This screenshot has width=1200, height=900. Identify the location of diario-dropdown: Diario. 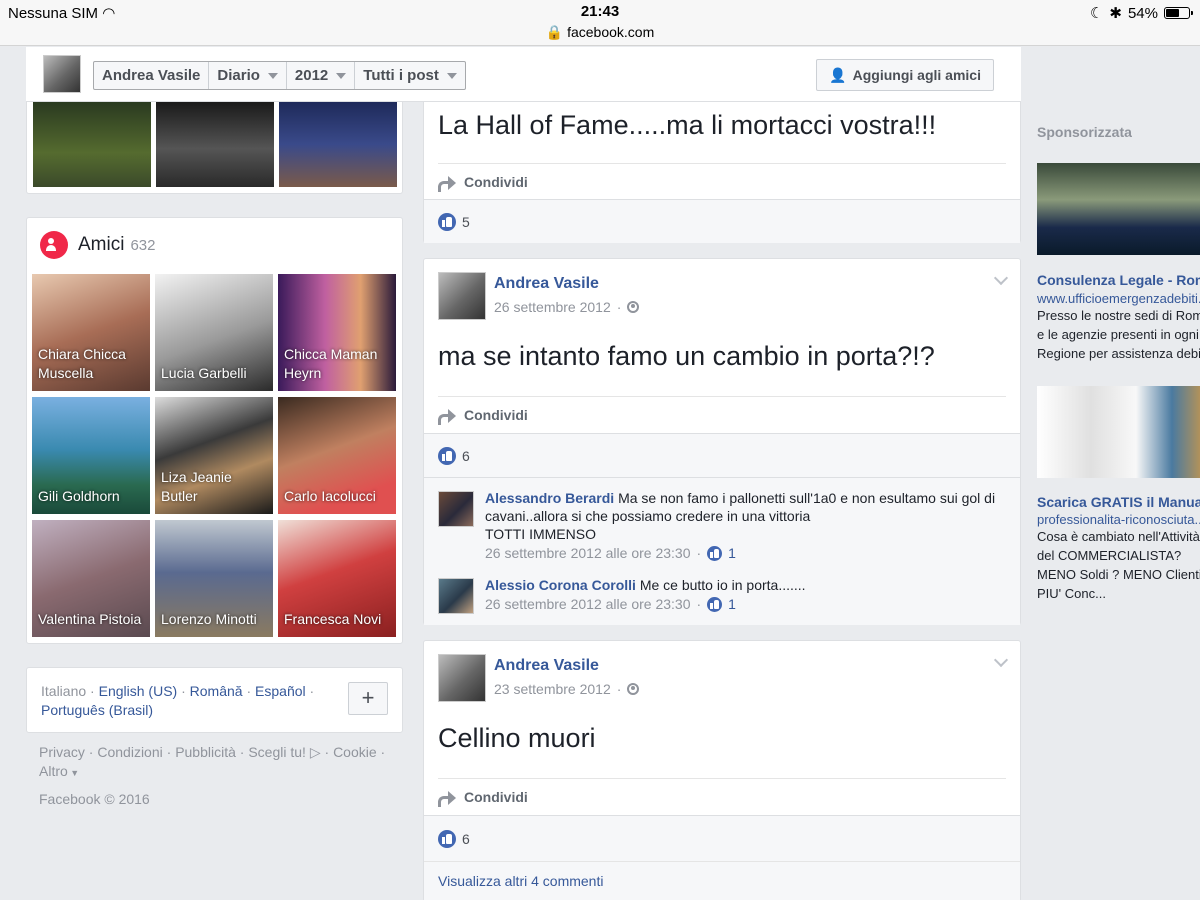
(248, 75).